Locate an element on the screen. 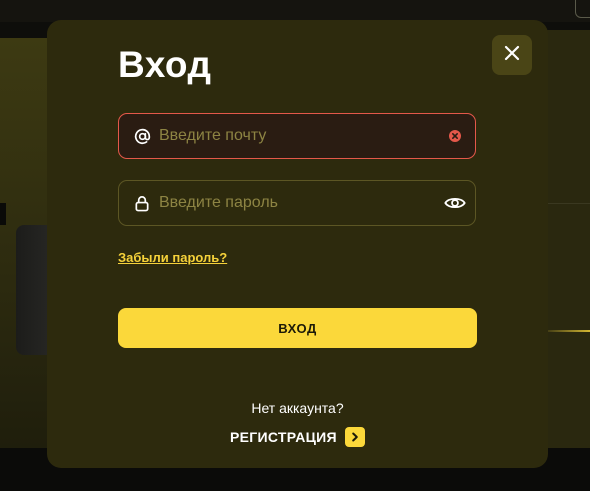 This screenshot has height=491, width=590. chevron-right-icon is located at coordinates (354, 437).